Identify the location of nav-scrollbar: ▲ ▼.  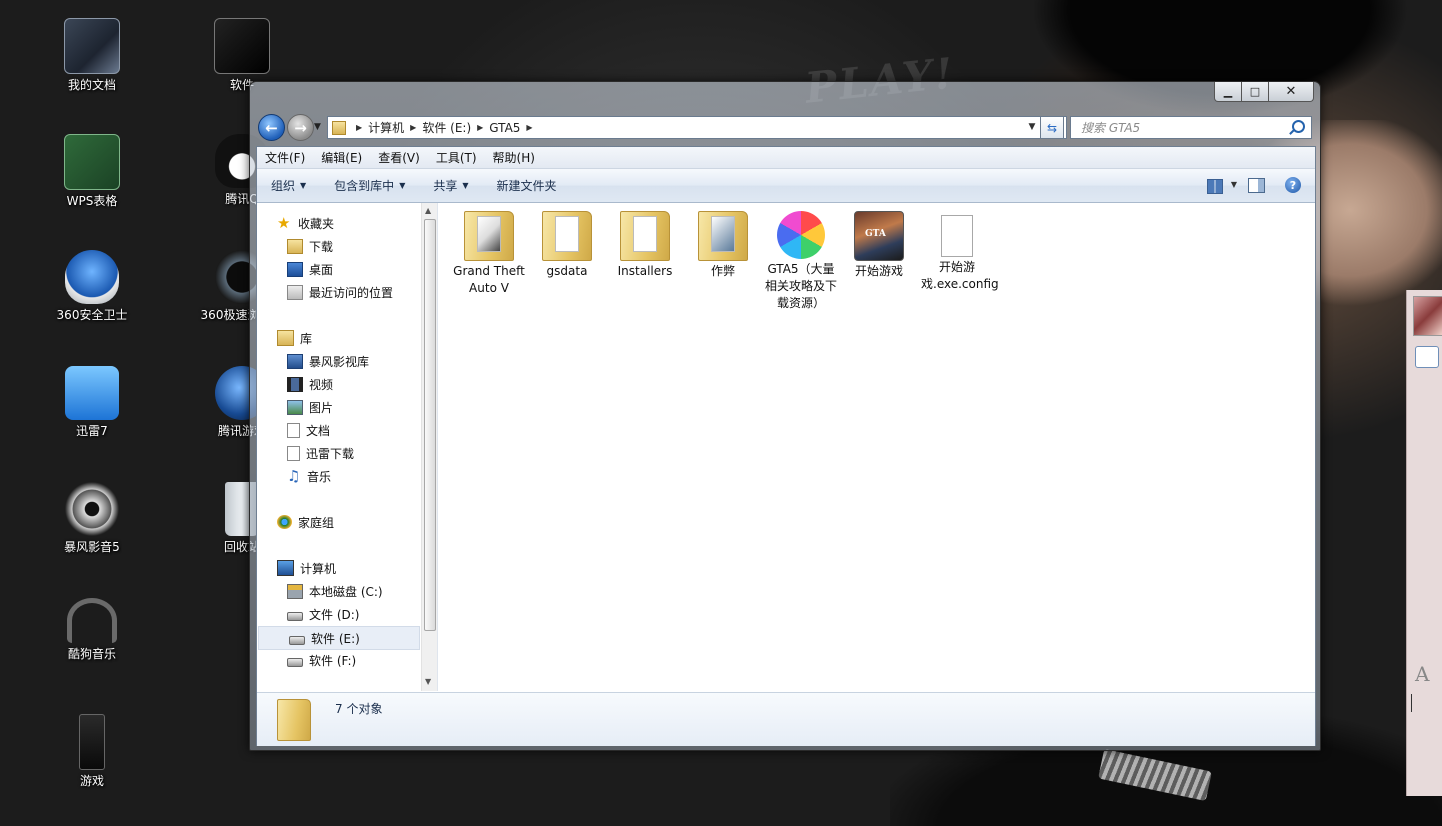
(429, 447).